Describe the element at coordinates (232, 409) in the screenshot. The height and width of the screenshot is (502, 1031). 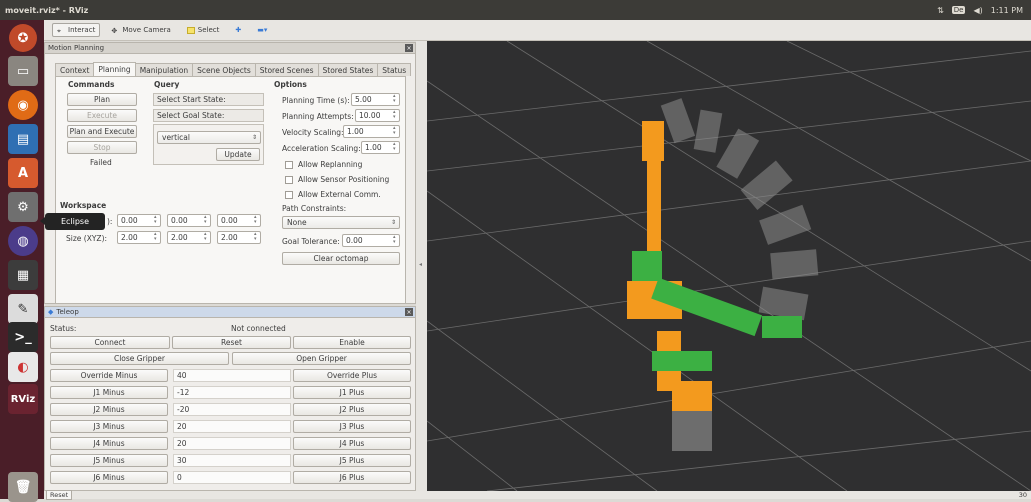
I see `j2-value: -20` at that location.